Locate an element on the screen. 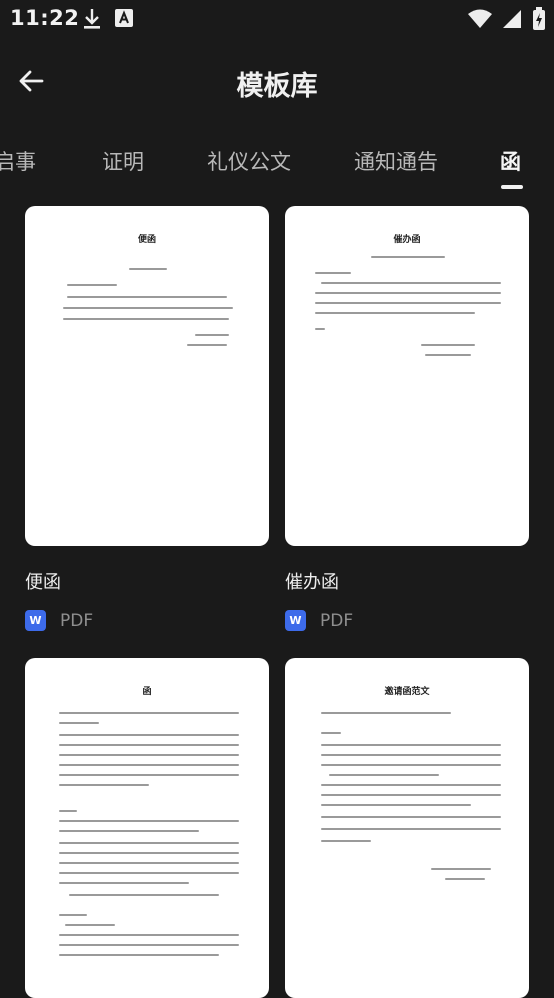 Image resolution: width=554 pixels, height=998 pixels. template-name: 便函 is located at coordinates (43, 582).